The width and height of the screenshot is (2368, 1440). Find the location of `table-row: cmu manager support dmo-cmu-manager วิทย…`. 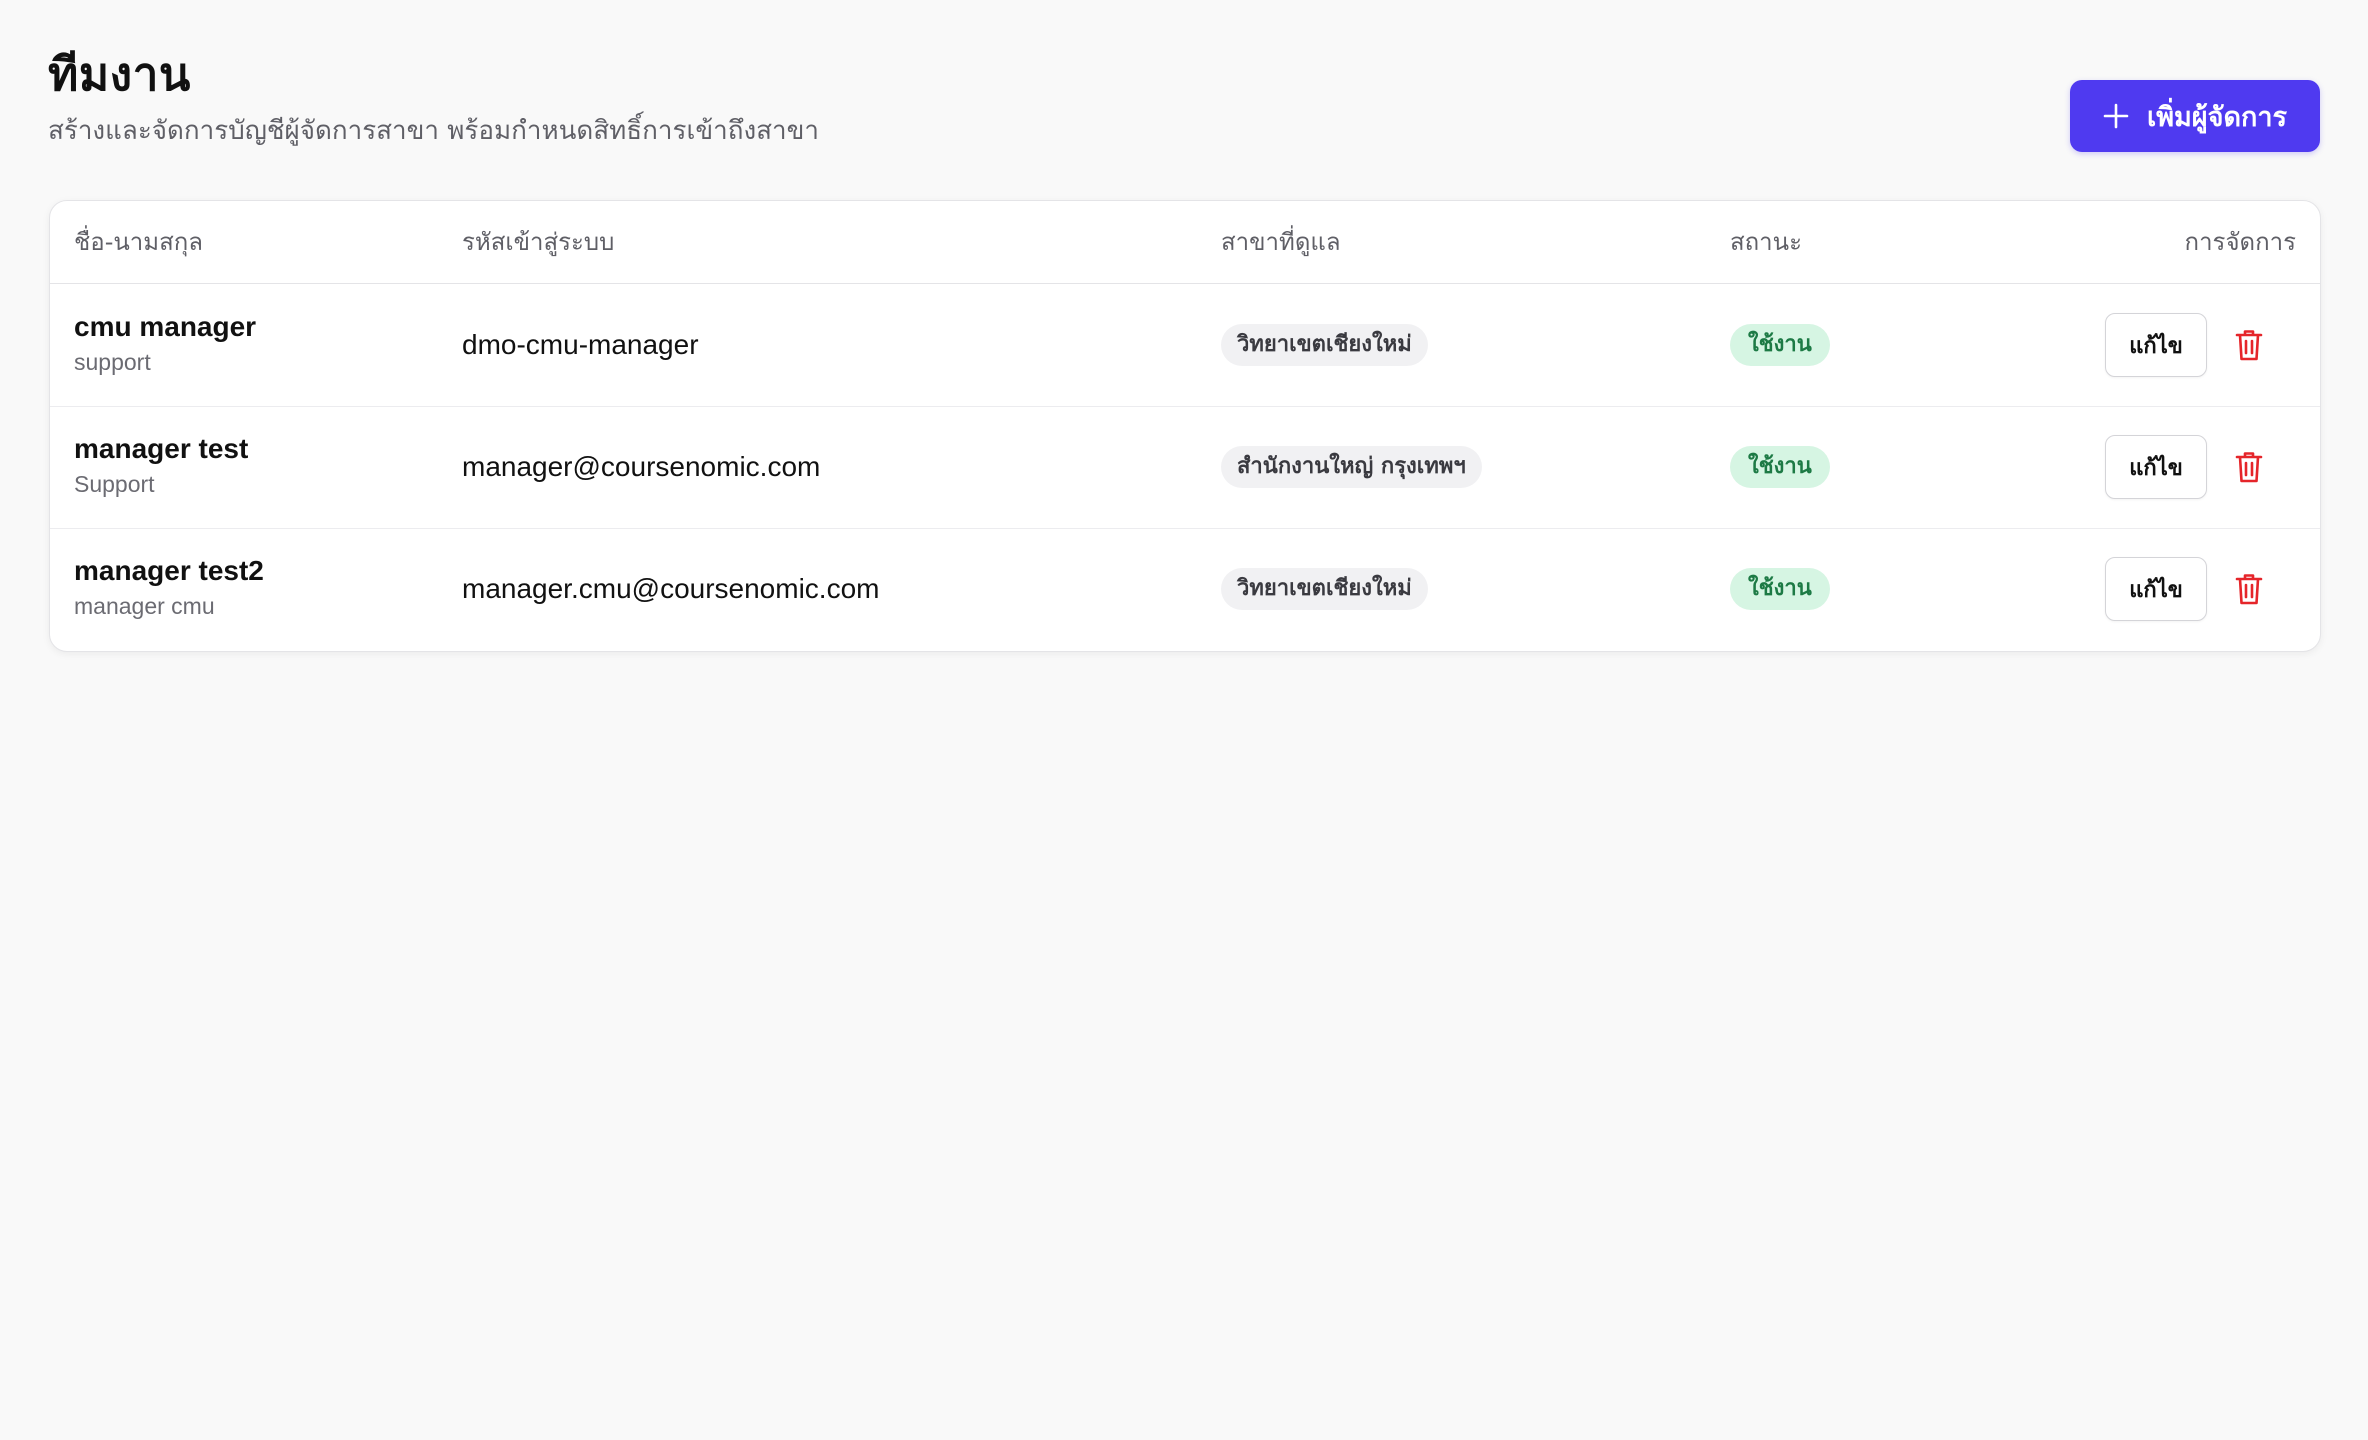

table-row: cmu manager support dmo-cmu-manager วิทย… is located at coordinates (1185, 345).